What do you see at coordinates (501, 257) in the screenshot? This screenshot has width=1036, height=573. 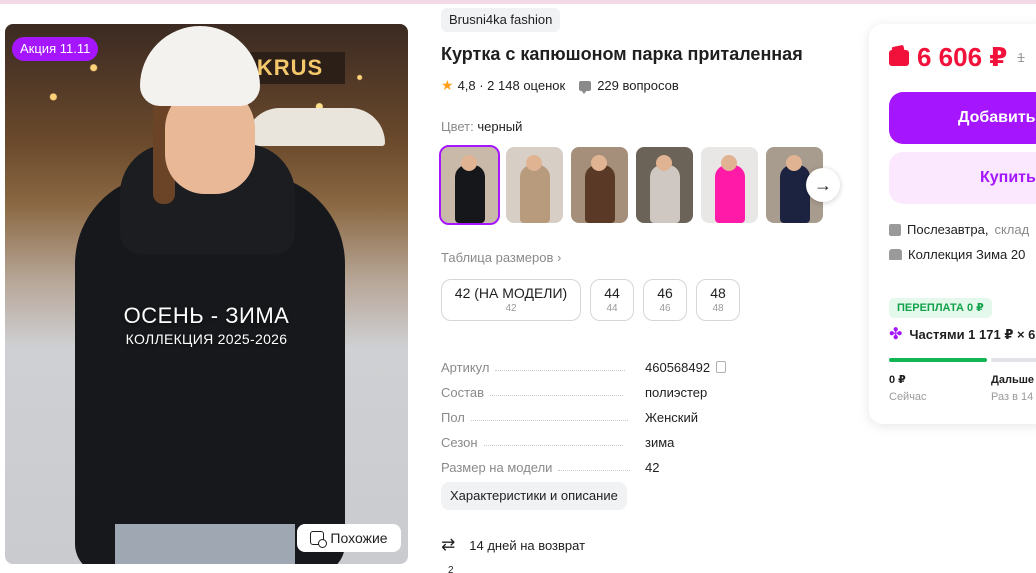 I see `size-table-link: Таблица размеров ›` at bounding box center [501, 257].